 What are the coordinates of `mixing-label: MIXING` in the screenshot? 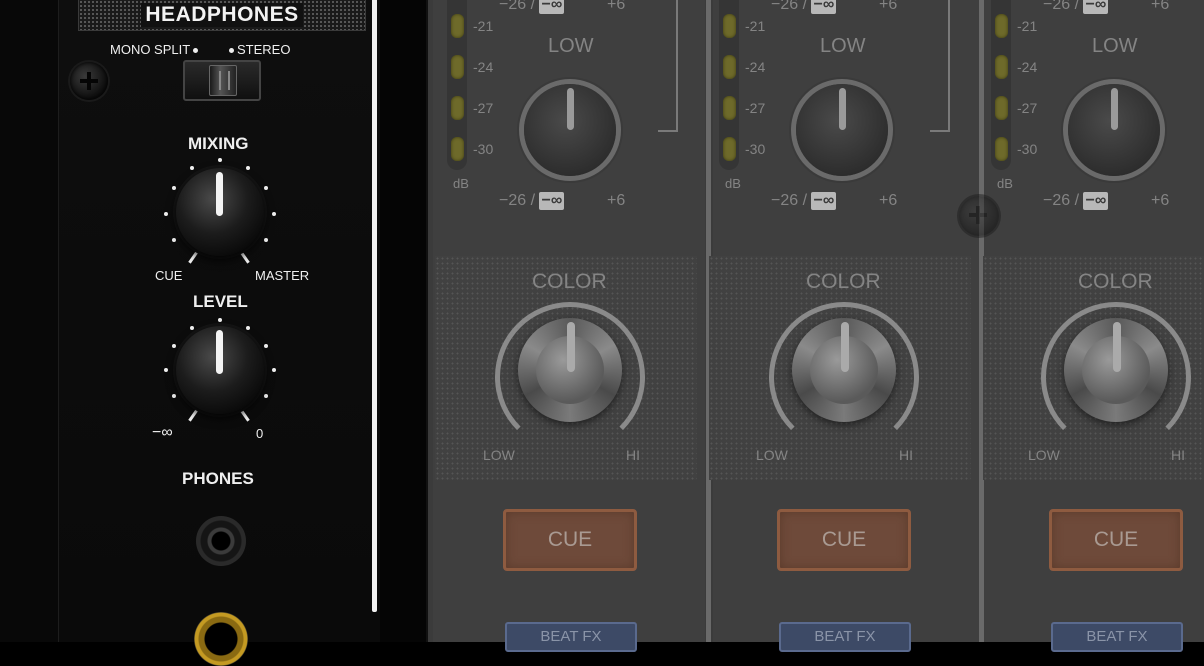 It's located at (218, 143).